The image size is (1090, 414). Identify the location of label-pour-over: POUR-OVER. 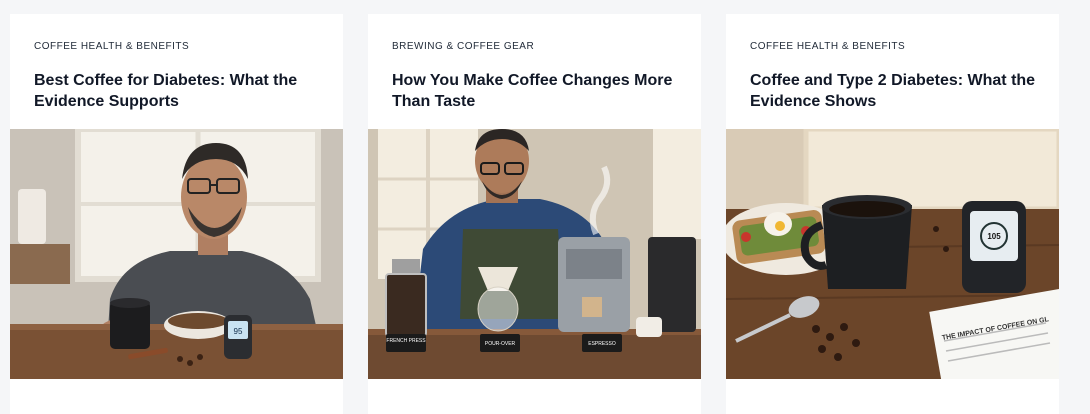
(500, 344).